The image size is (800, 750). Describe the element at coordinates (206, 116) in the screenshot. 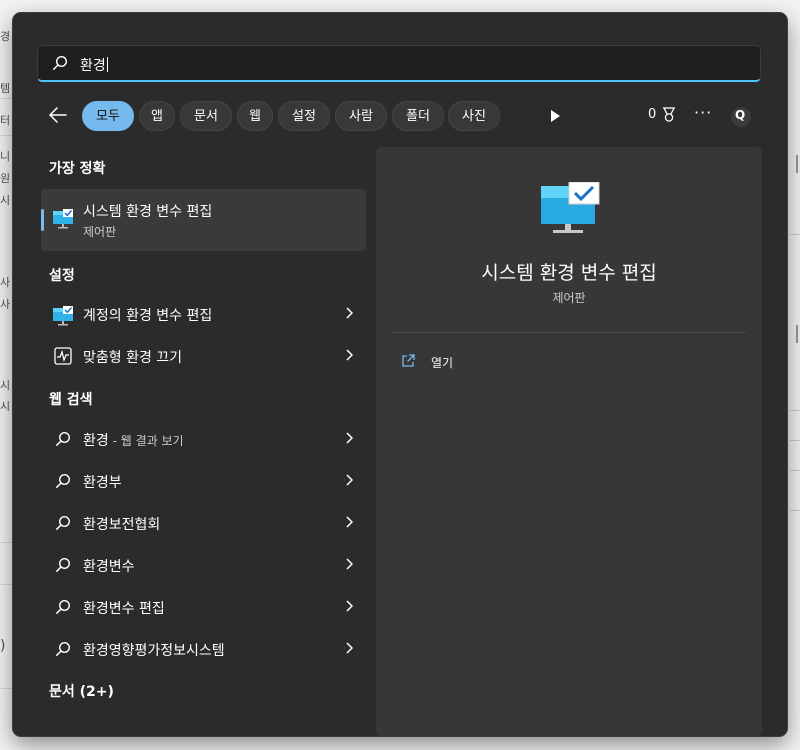

I see `filter-chip-documents: 문서` at that location.